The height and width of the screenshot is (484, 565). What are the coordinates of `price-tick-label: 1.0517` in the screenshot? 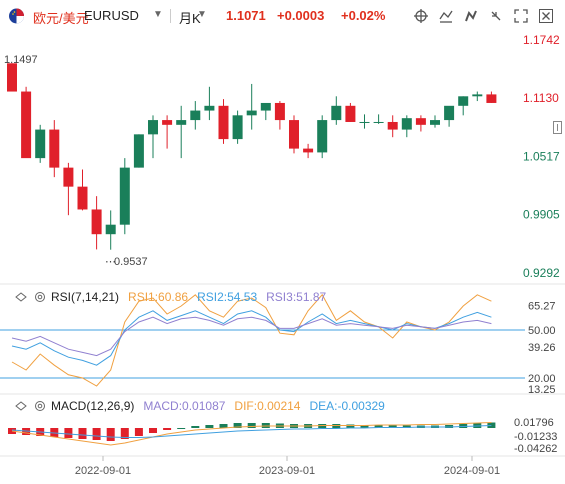 It's located at (541, 157).